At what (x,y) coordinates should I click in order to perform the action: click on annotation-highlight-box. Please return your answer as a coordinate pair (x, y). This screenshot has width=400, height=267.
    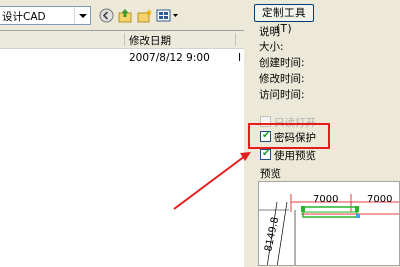
    Looking at the image, I should click on (289, 136).